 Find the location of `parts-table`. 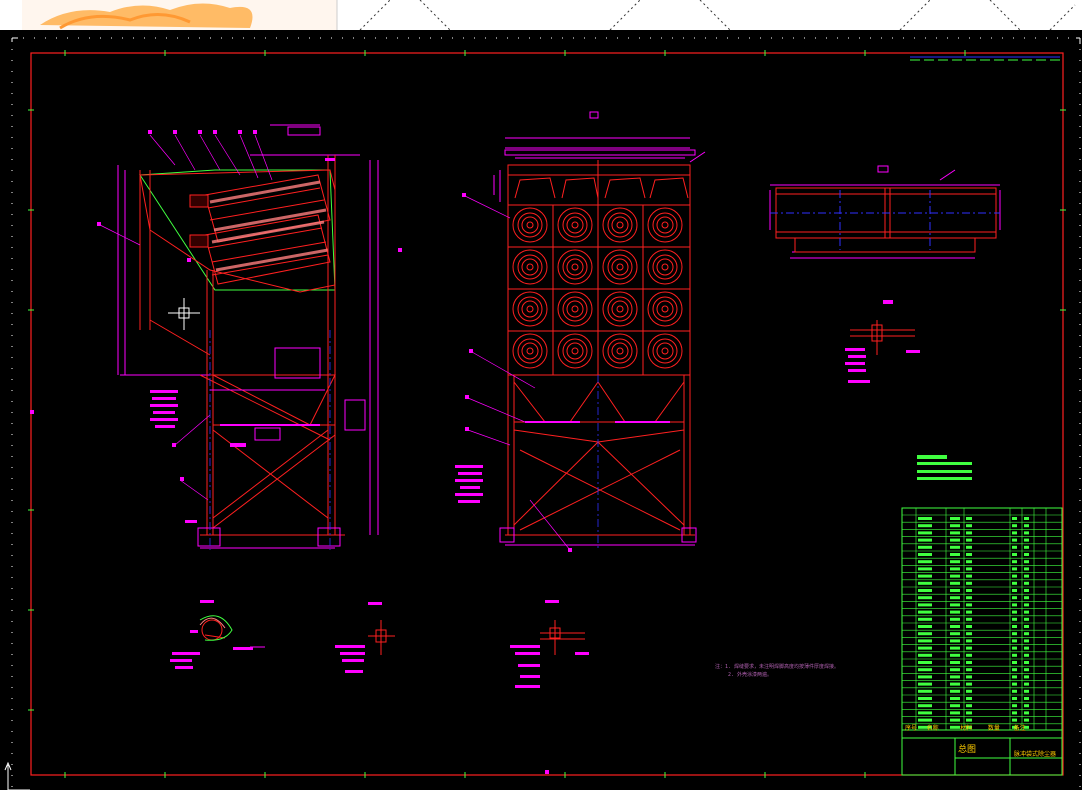

parts-table is located at coordinates (982, 641).